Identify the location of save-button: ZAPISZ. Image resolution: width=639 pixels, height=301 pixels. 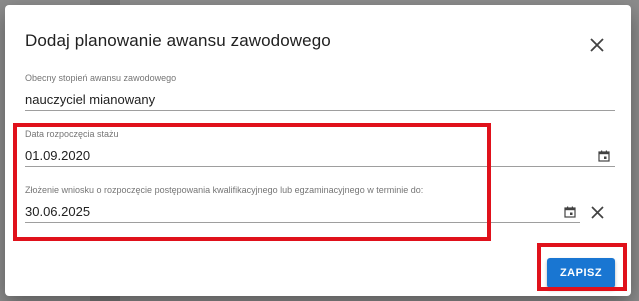
(581, 273).